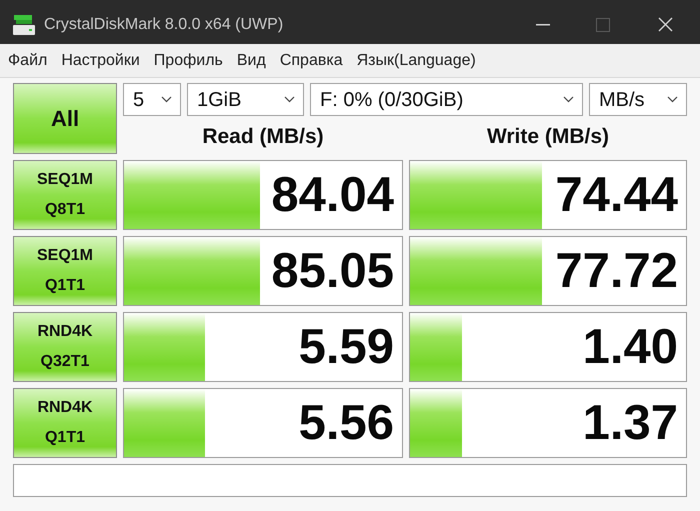  What do you see at coordinates (311, 60) in the screenshot?
I see `menu-item: Справка` at bounding box center [311, 60].